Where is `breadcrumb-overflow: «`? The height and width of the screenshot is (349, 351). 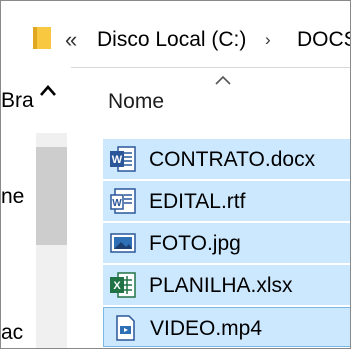
breadcrumb-overflow: « is located at coordinates (71, 40).